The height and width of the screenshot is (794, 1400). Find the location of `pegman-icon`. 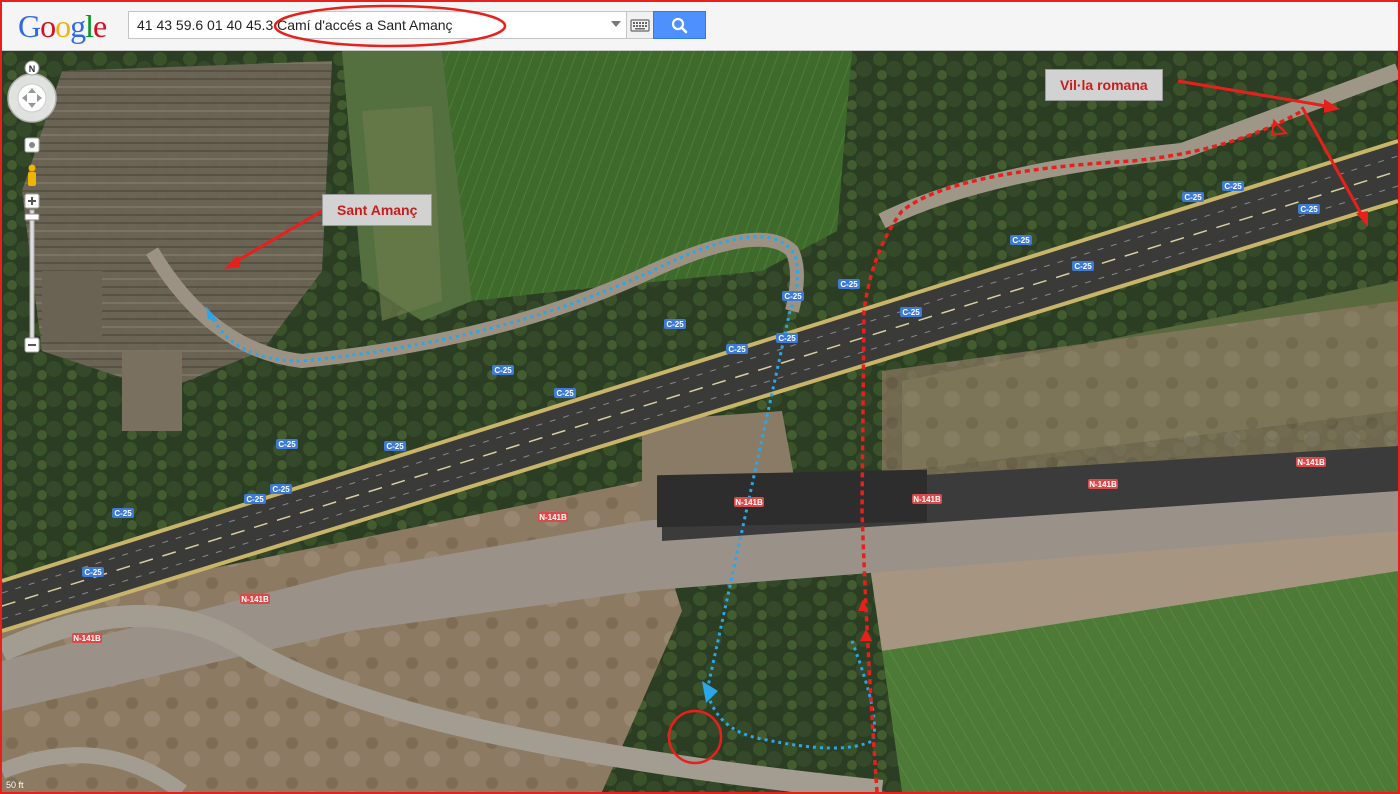

pegman-icon is located at coordinates (32, 175).